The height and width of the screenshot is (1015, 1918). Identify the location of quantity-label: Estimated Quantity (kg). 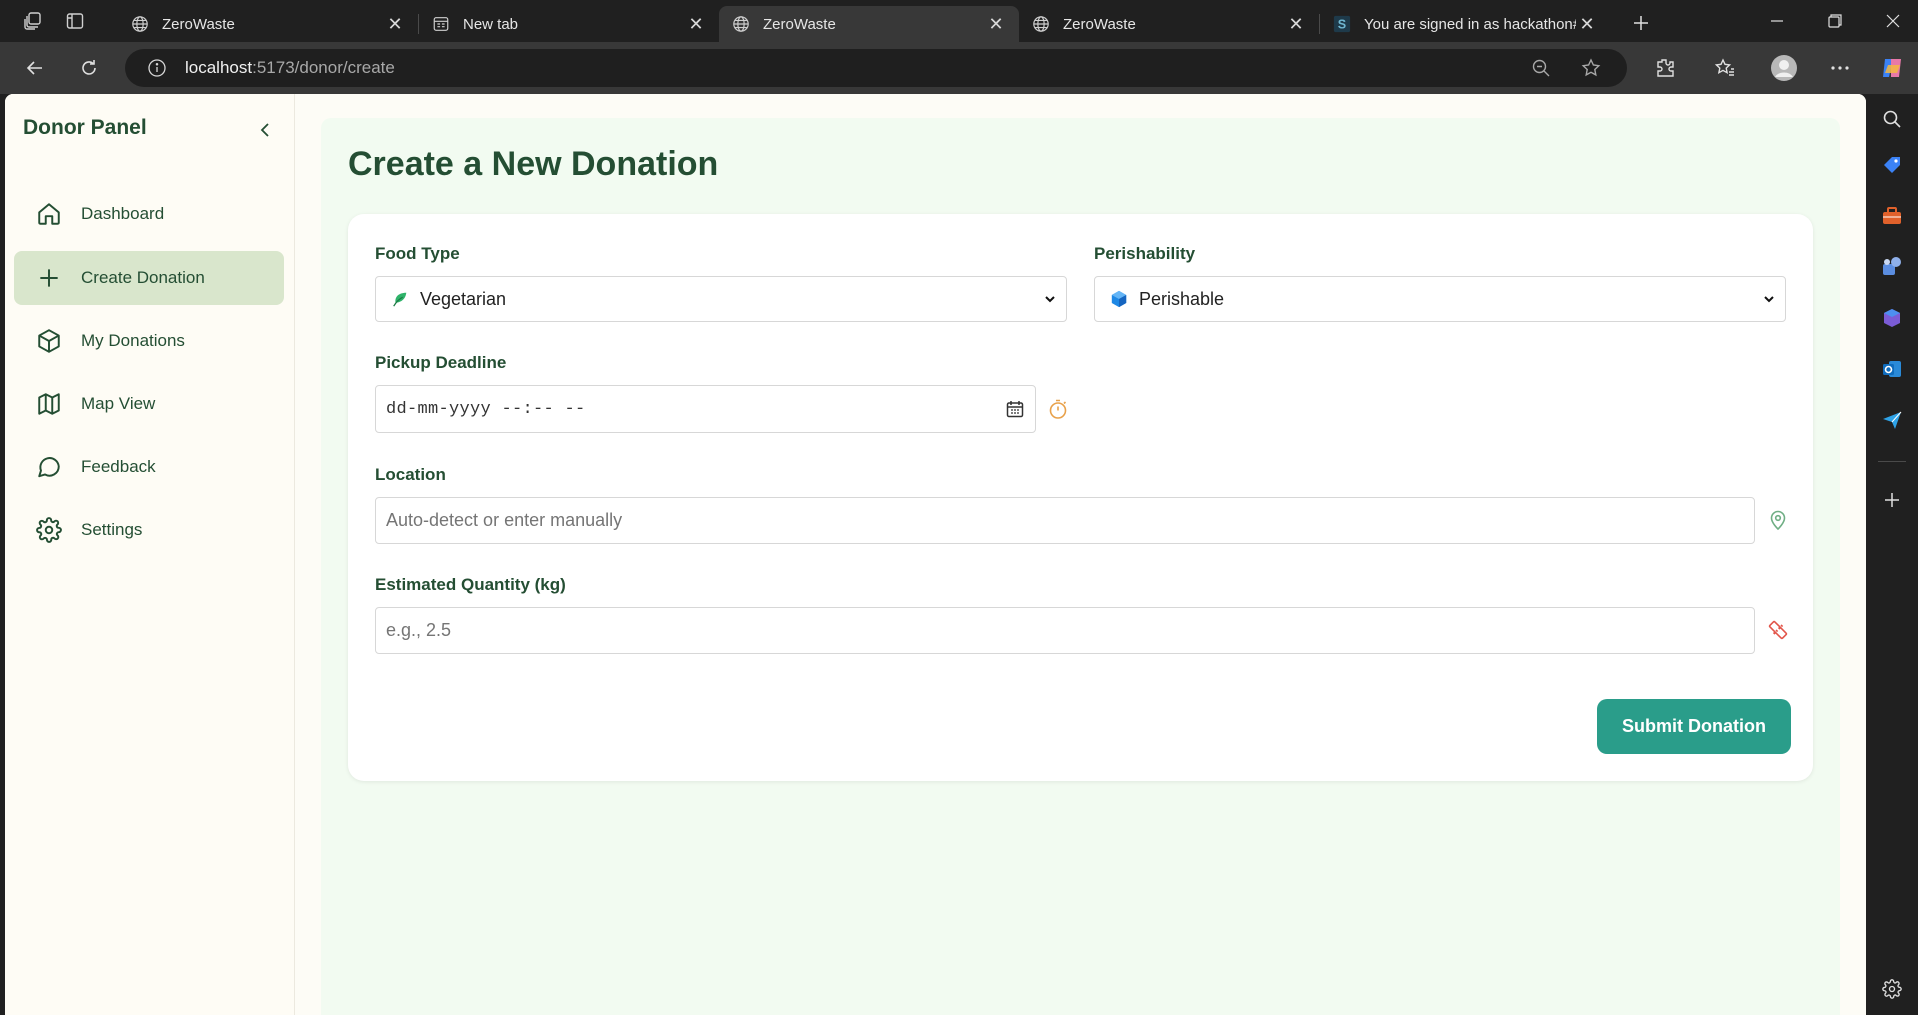
(470, 584).